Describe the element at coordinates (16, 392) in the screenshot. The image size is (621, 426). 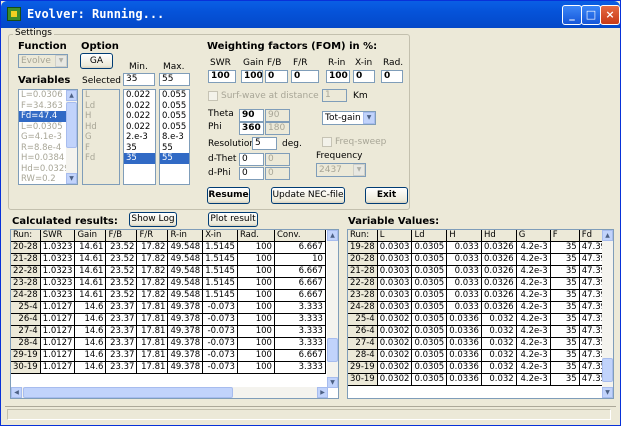
I see `scroll-left-icon: ◀` at that location.